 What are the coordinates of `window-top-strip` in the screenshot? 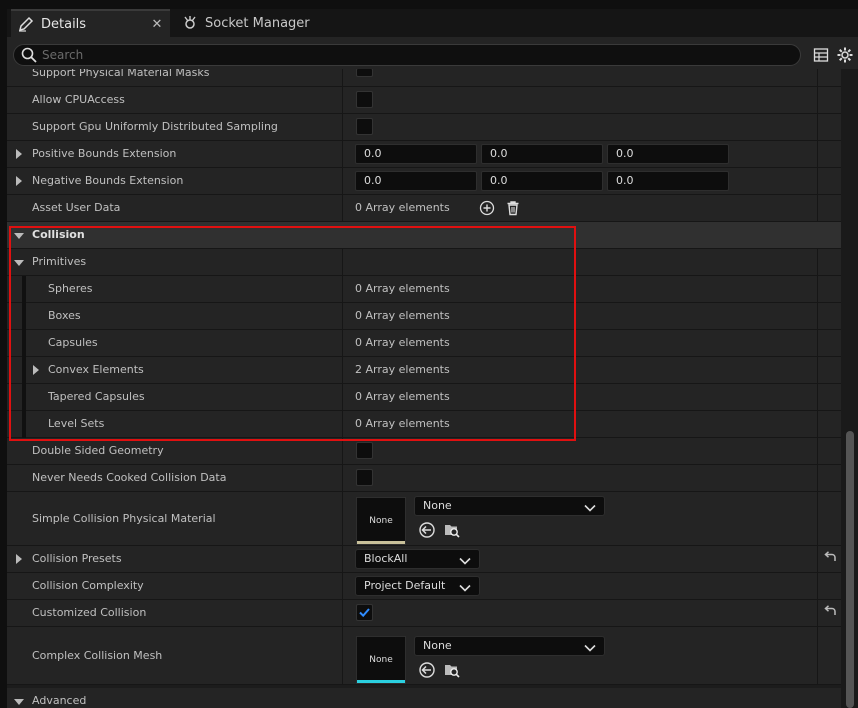 It's located at (429, 4).